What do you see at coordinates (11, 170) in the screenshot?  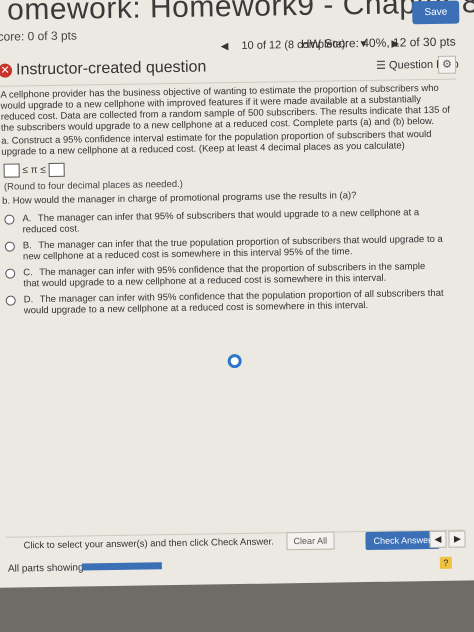 I see `lower-bound-field` at bounding box center [11, 170].